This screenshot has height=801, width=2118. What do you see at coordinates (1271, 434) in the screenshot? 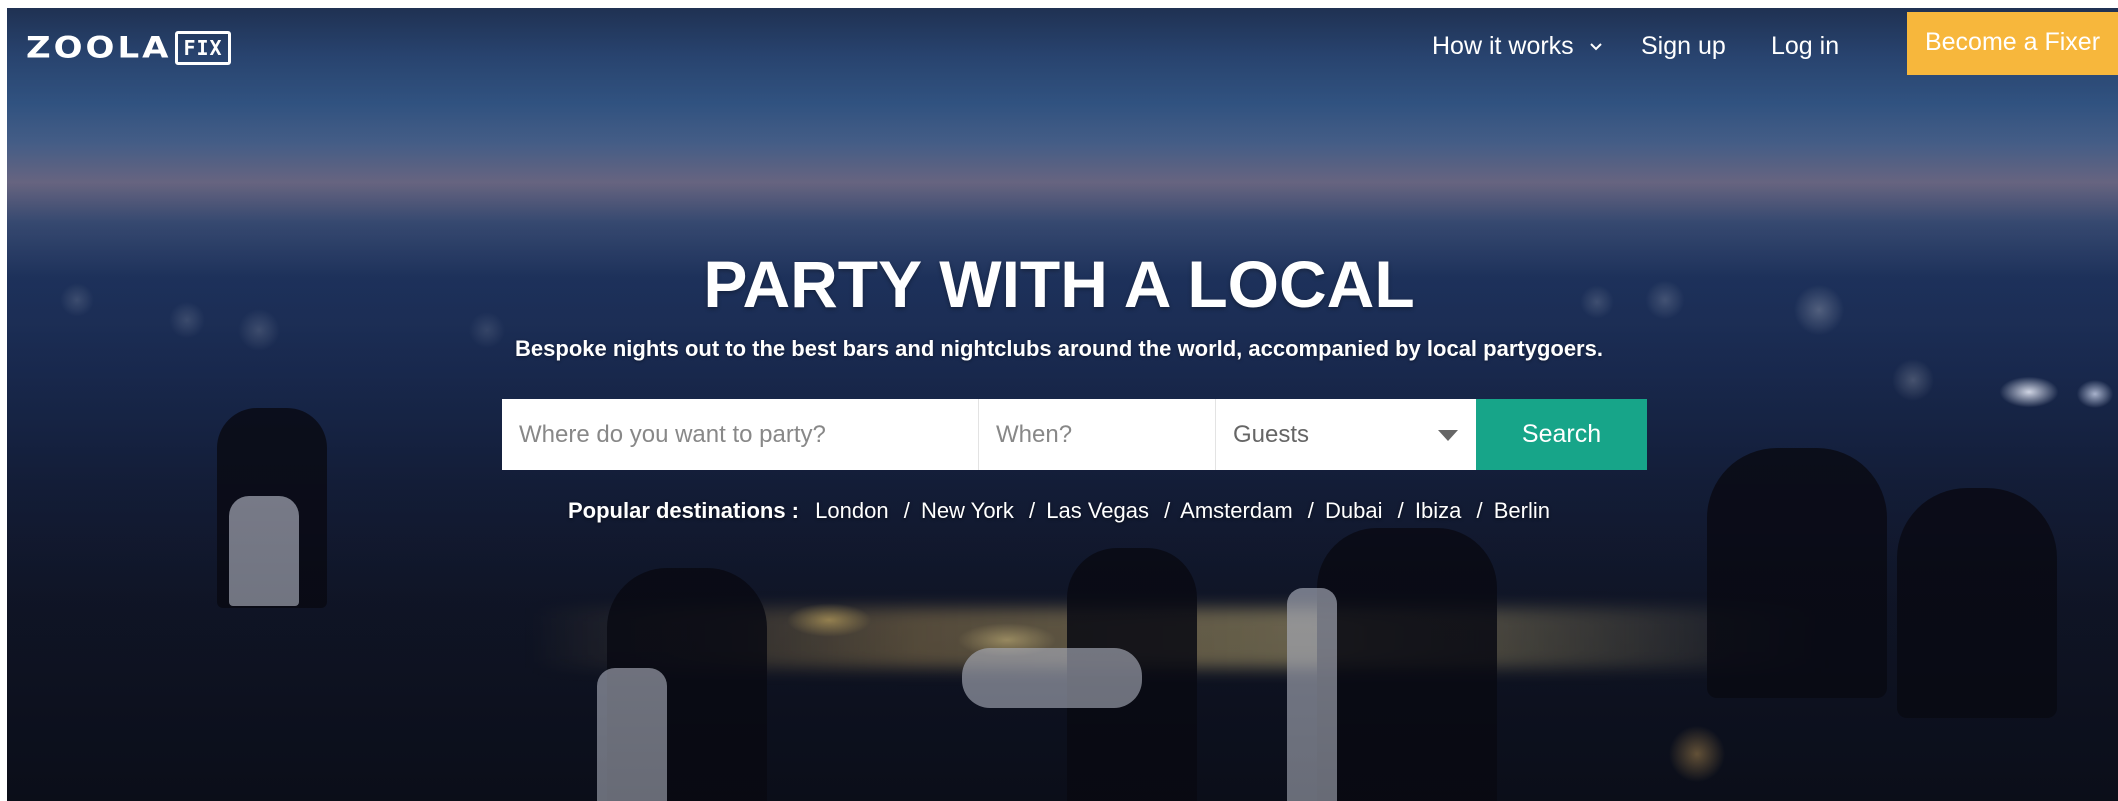
I see `guests-select-value: Guests` at bounding box center [1271, 434].